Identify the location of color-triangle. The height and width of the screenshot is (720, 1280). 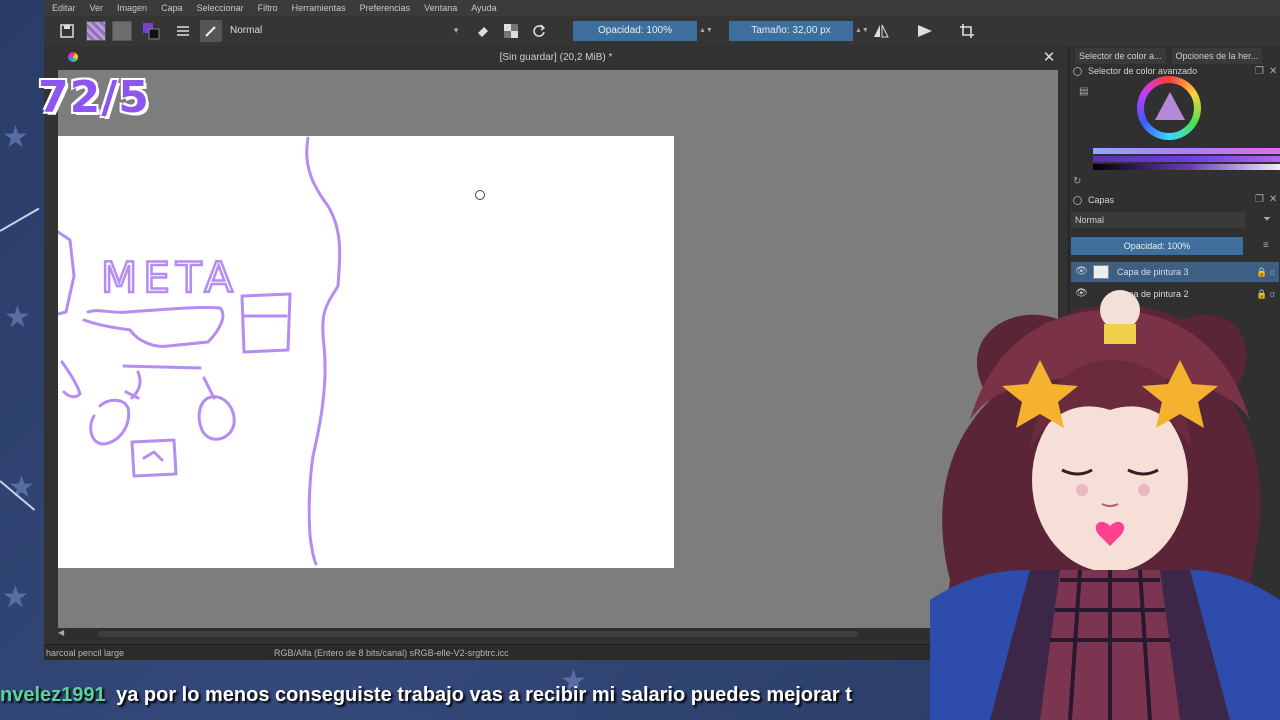
(1170, 106).